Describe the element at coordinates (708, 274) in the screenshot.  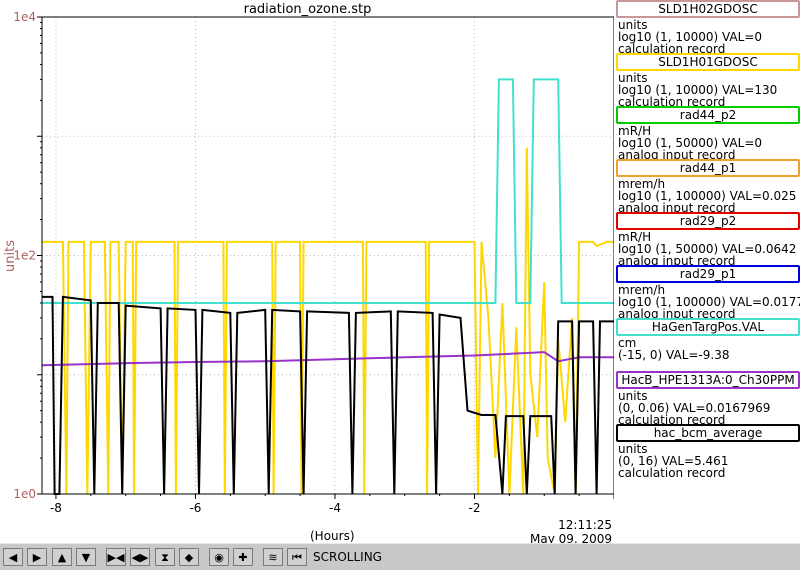
I see `legend-channel-name: rad29_p1` at that location.